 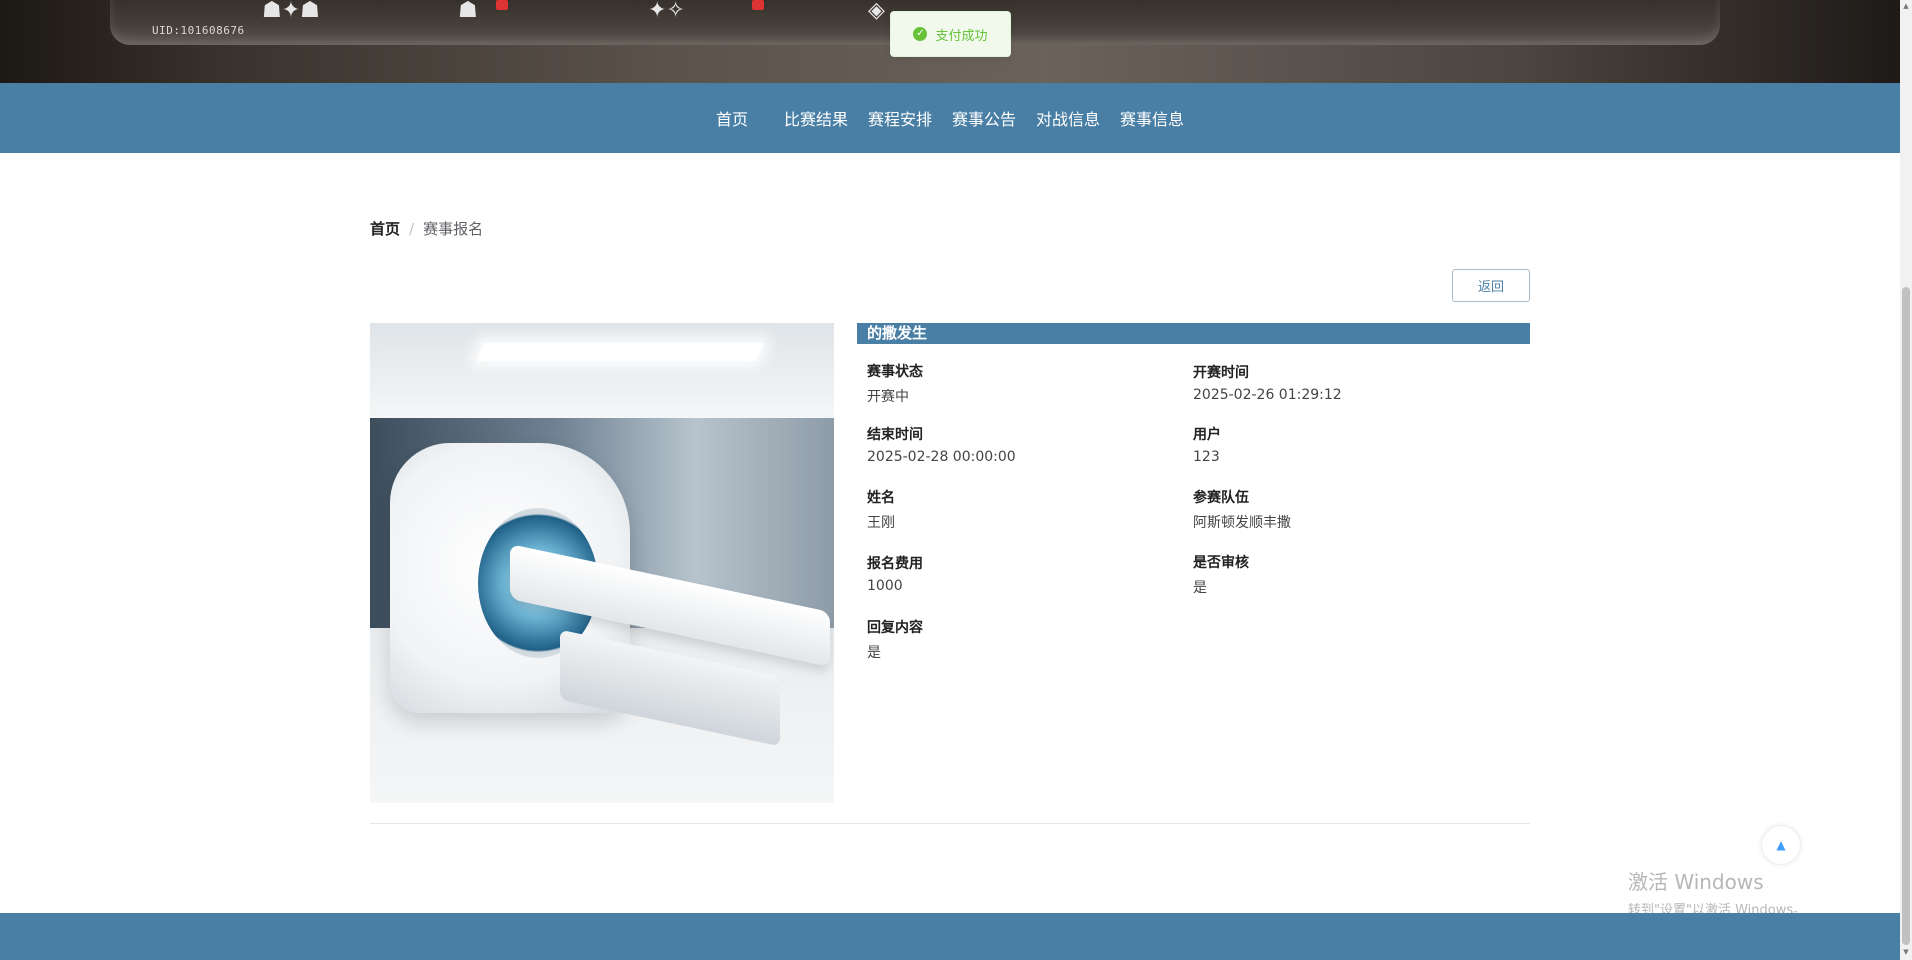 I want to click on field-label: 赛事状态, so click(x=895, y=372).